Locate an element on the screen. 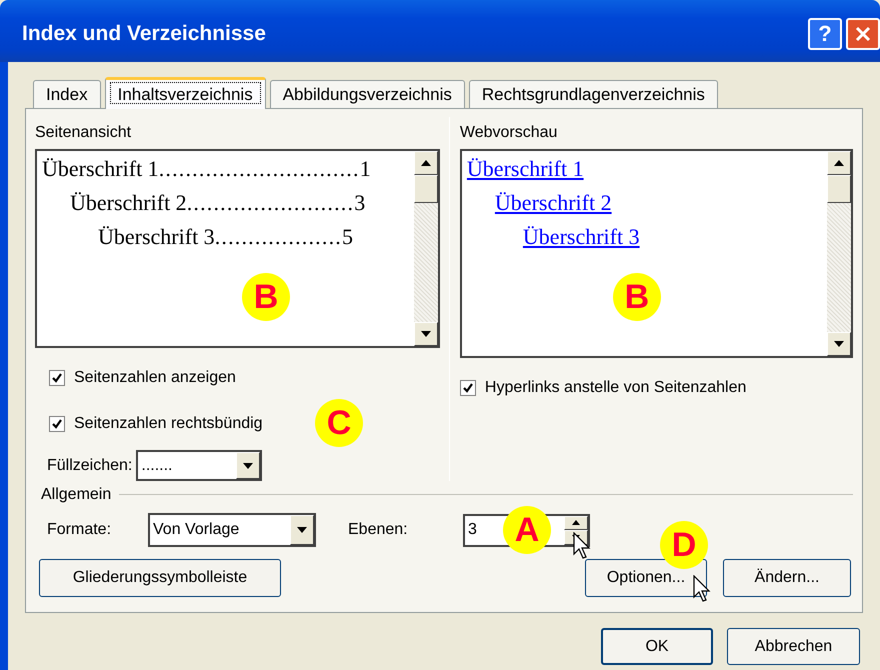 This screenshot has height=670, width=880. page-number: 5 is located at coordinates (347, 237).